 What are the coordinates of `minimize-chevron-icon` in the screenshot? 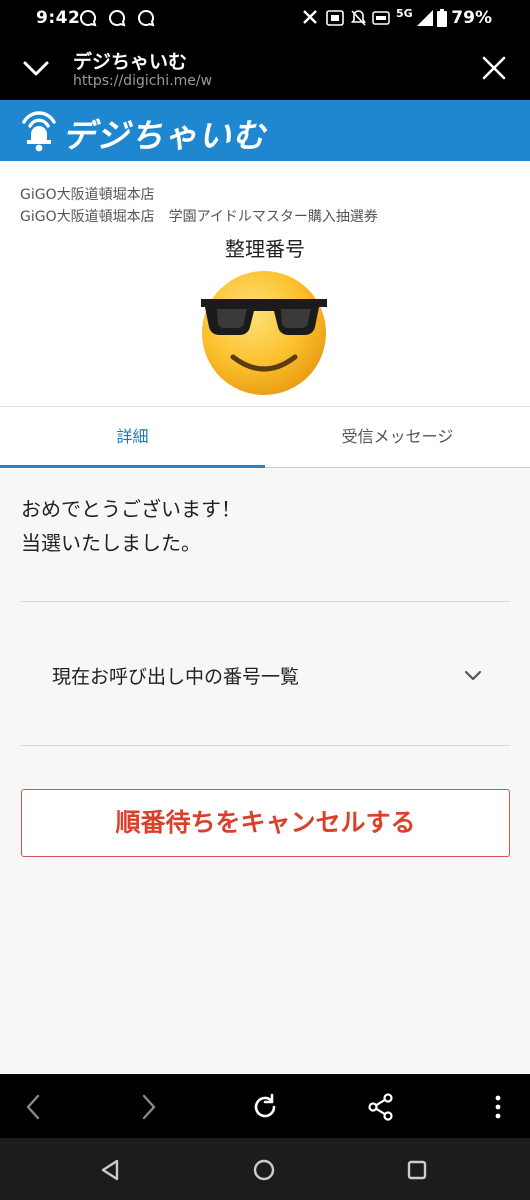 It's located at (36, 68).